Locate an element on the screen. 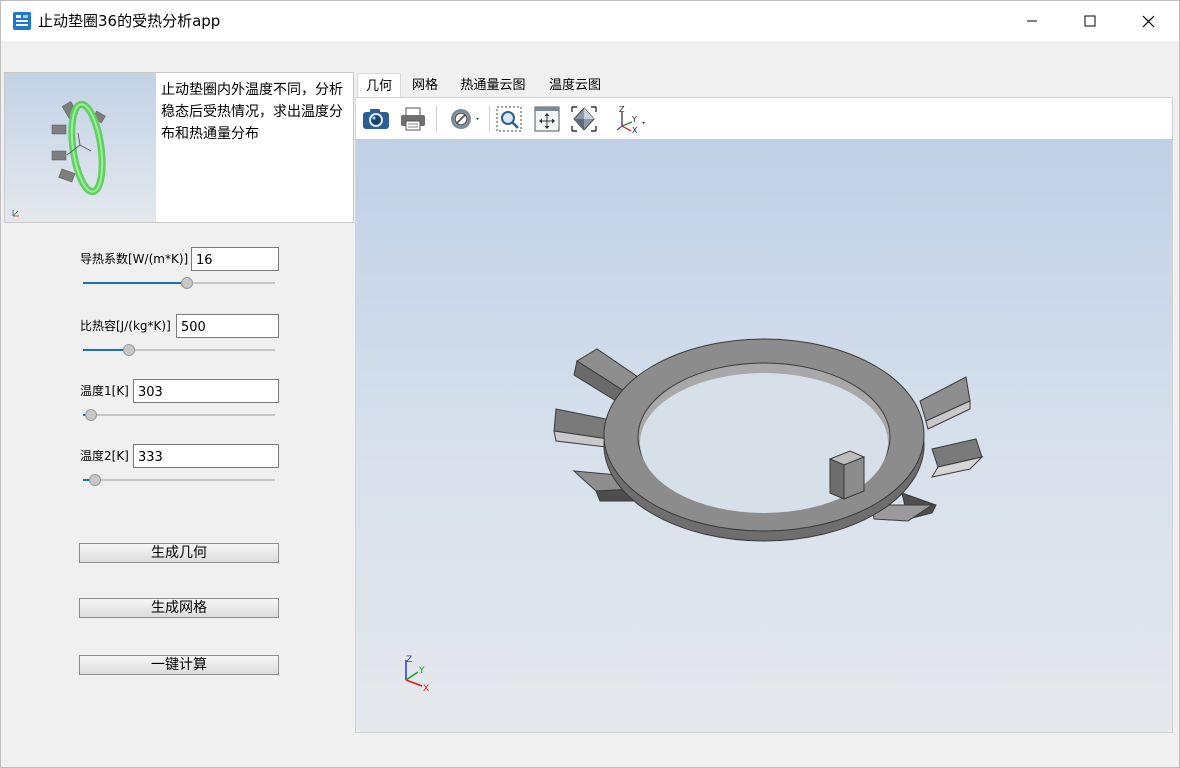 This screenshot has height=768, width=1180. temperature2-input is located at coordinates (206, 456).